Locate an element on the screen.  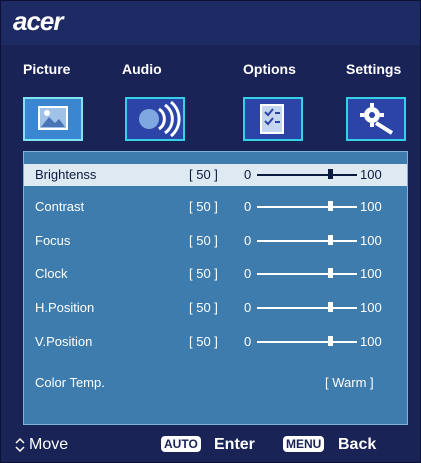
brightness-slider is located at coordinates (307, 174).